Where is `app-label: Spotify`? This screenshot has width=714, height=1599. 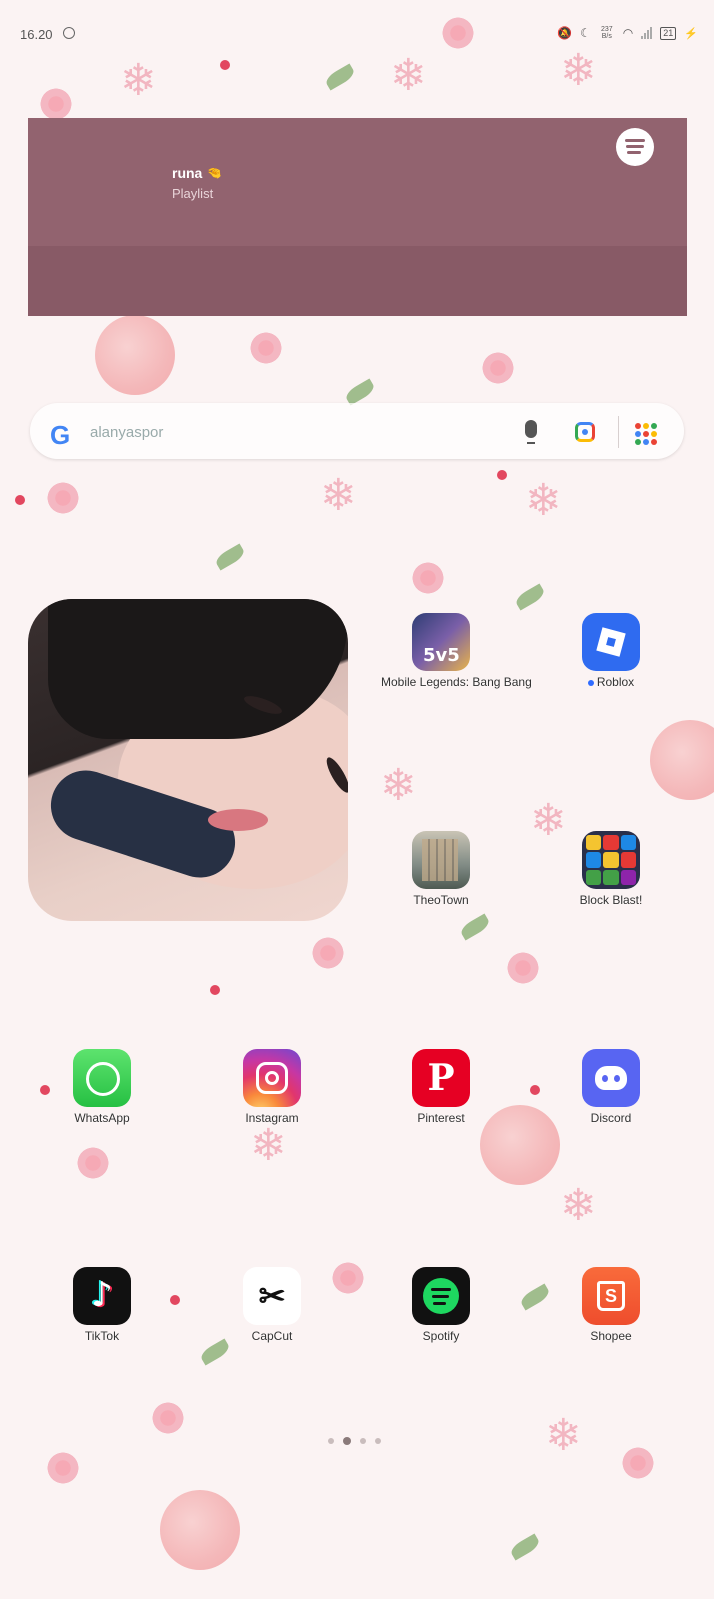 app-label: Spotify is located at coordinates (441, 1336).